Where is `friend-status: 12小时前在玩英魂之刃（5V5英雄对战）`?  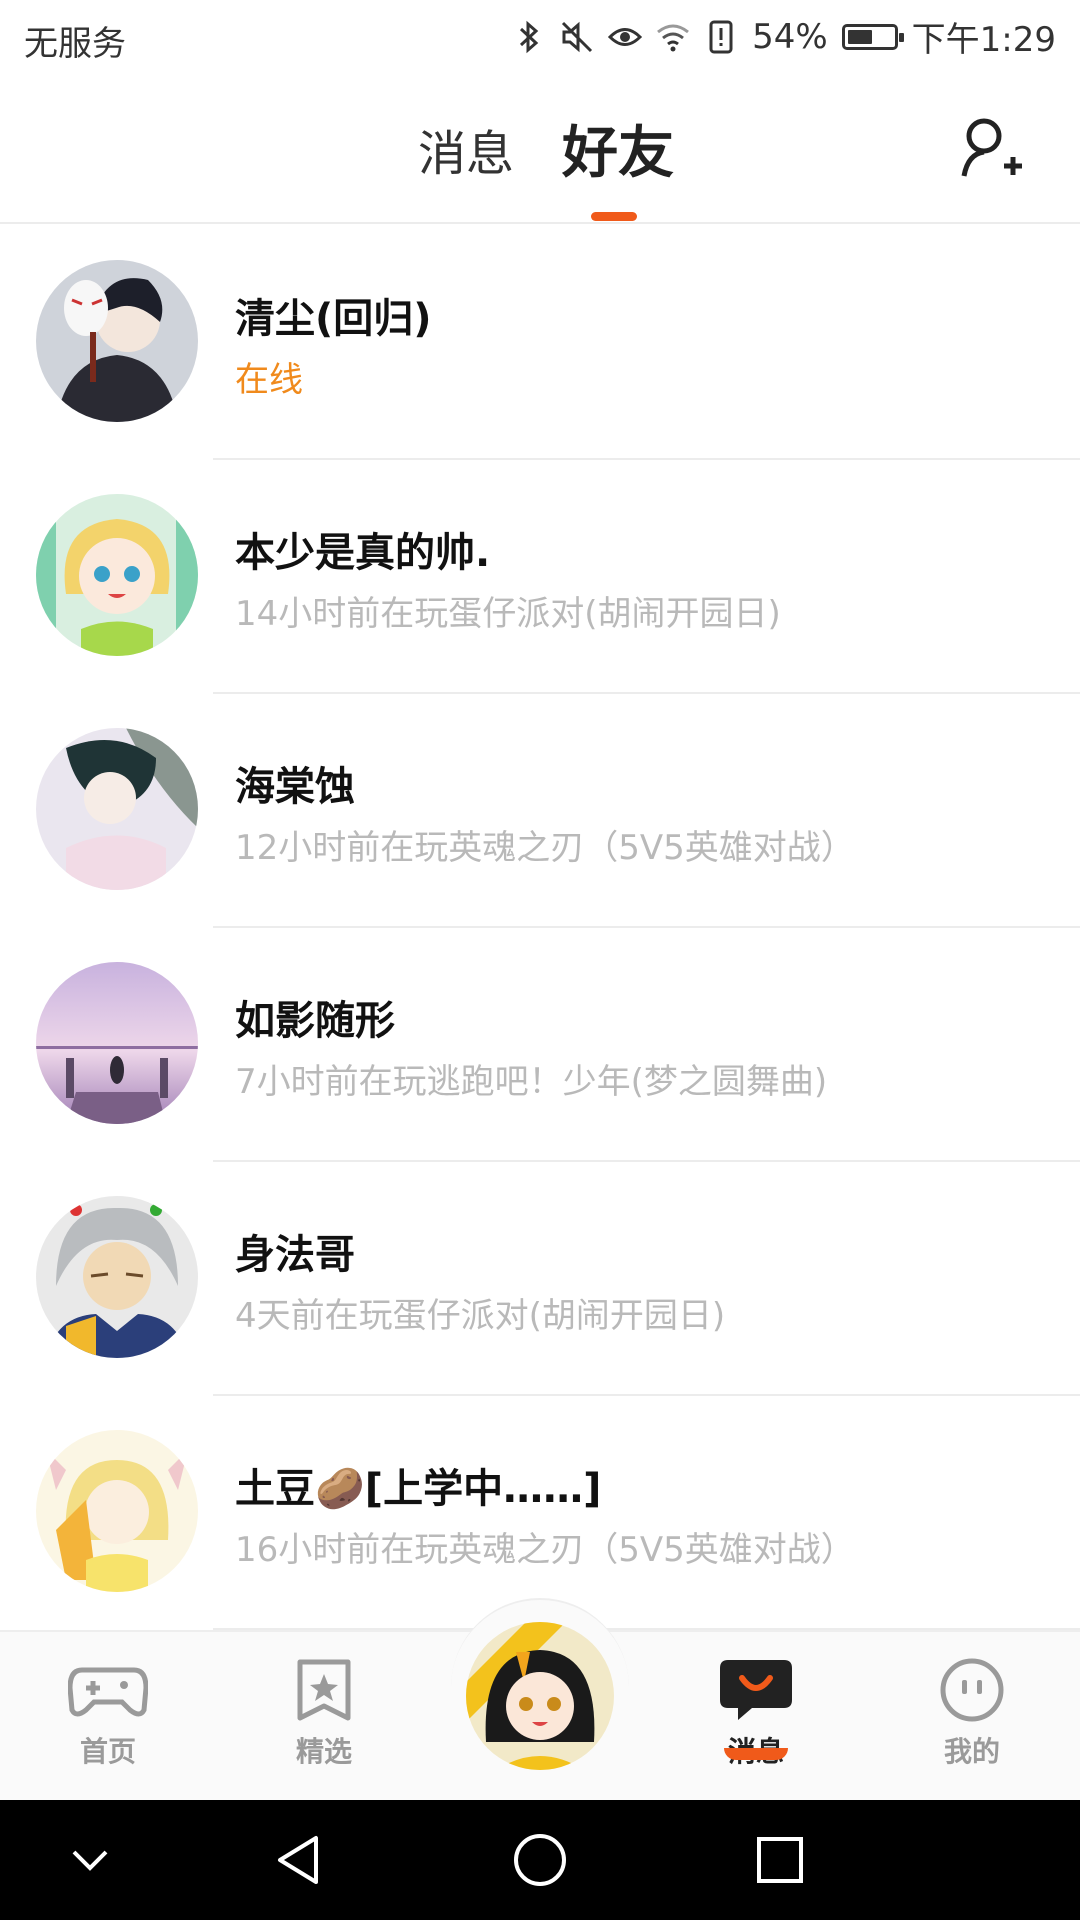 friend-status: 12小时前在玩英魂之刃（5V5英雄对战） is located at coordinates (545, 848).